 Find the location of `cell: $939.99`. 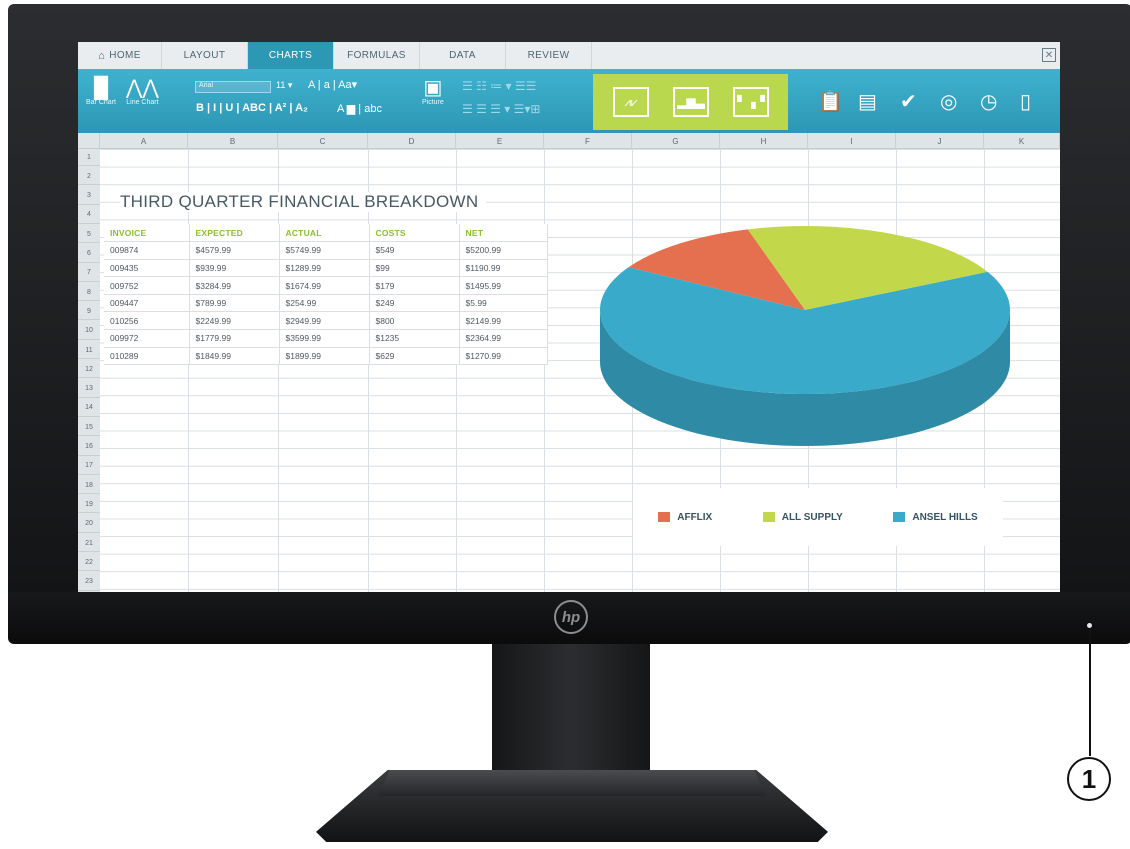

cell: $939.99 is located at coordinates (234, 268).